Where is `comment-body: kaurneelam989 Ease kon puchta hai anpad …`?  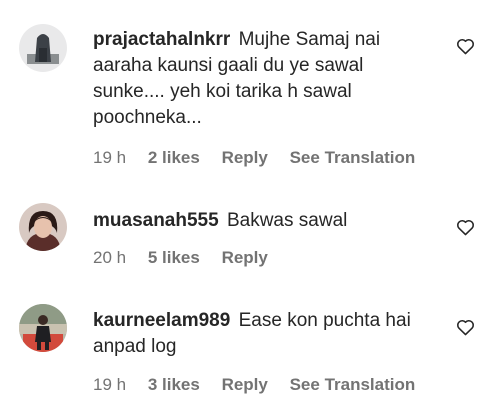 comment-body: kaurneelam989 Ease kon puchta hai anpad … is located at coordinates (265, 334).